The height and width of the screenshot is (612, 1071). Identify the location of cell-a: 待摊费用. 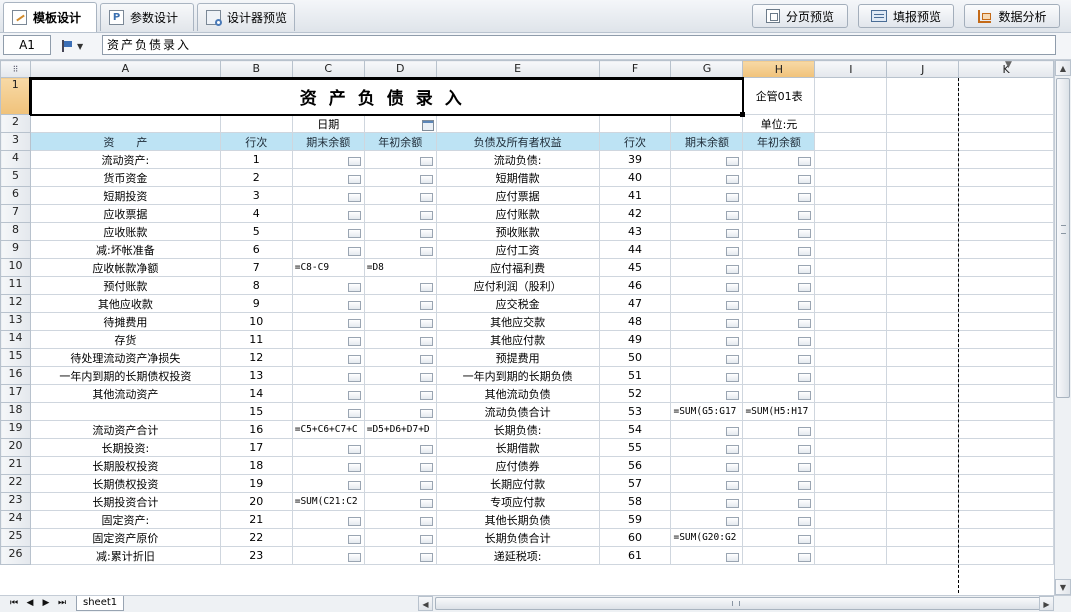
(125, 321).